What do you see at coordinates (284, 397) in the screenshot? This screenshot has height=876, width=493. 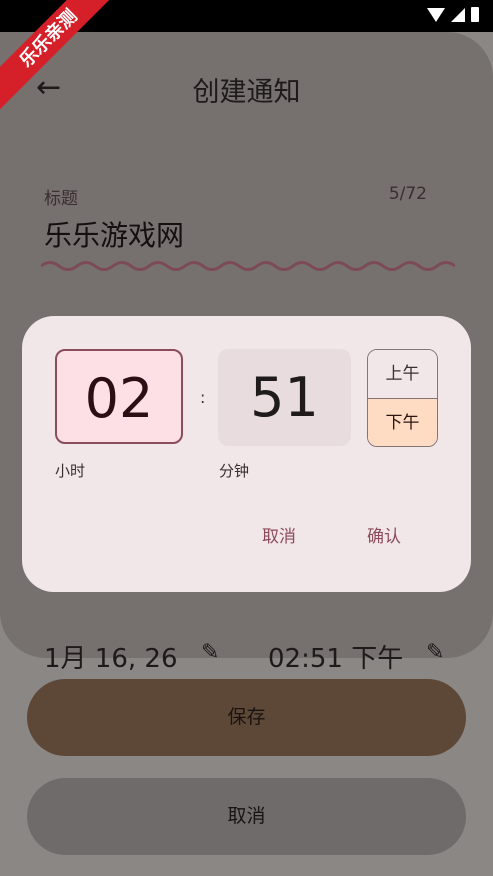 I see `minute-selector: 51` at bounding box center [284, 397].